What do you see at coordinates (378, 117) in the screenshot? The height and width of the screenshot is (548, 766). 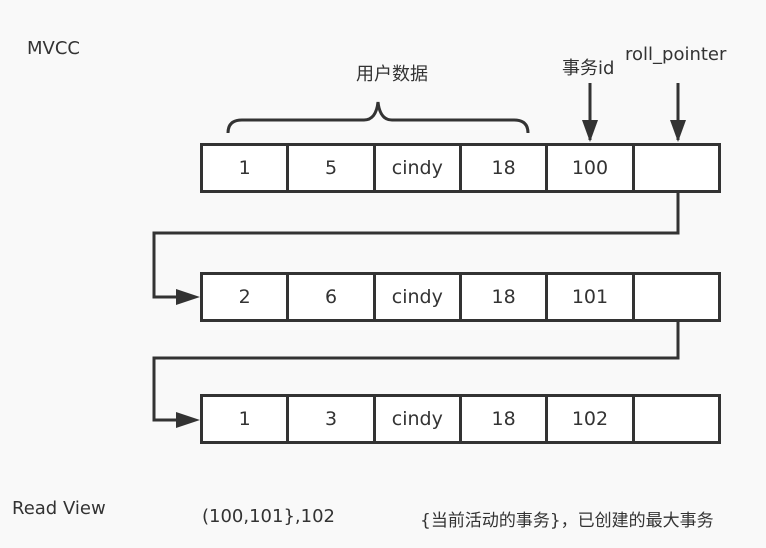 I see `user-data-brace` at bounding box center [378, 117].